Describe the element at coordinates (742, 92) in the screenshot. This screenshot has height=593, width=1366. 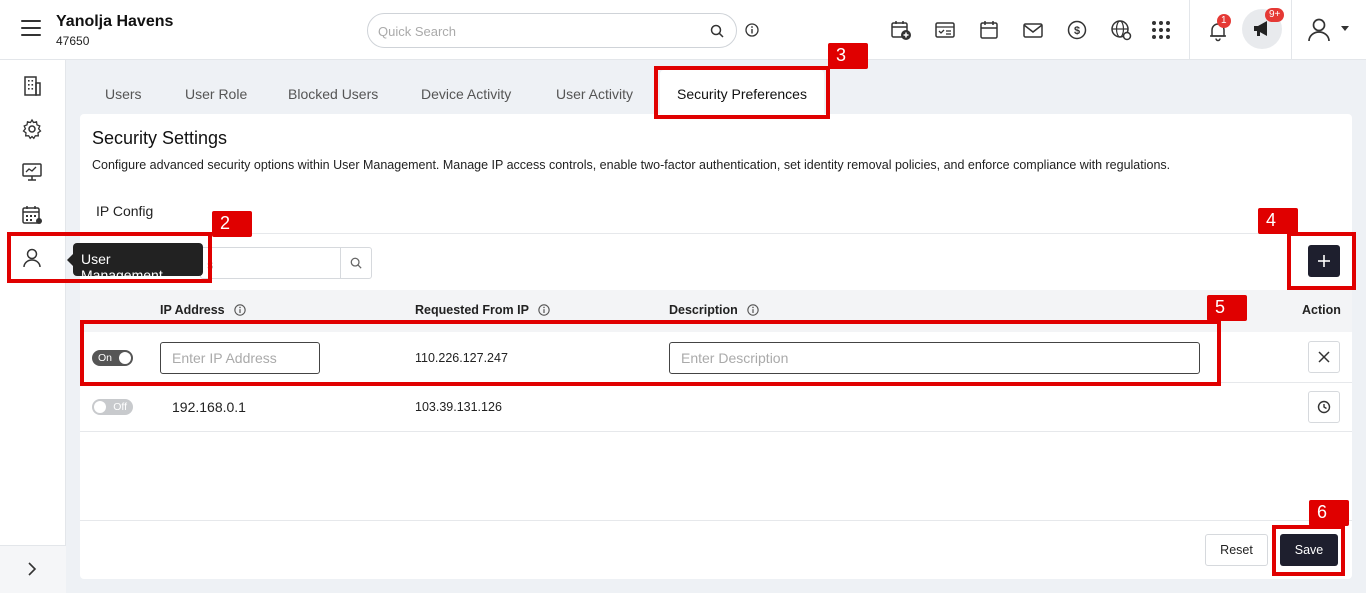
I see `tab-security-preferences: Security Preferences` at that location.